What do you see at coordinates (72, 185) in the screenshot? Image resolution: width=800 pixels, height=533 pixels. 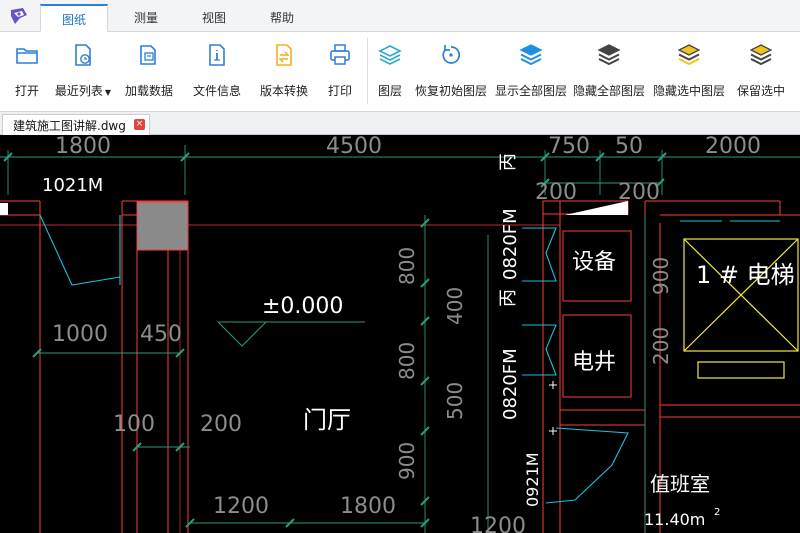 I see `door-label-1021m: 1021M` at bounding box center [72, 185].